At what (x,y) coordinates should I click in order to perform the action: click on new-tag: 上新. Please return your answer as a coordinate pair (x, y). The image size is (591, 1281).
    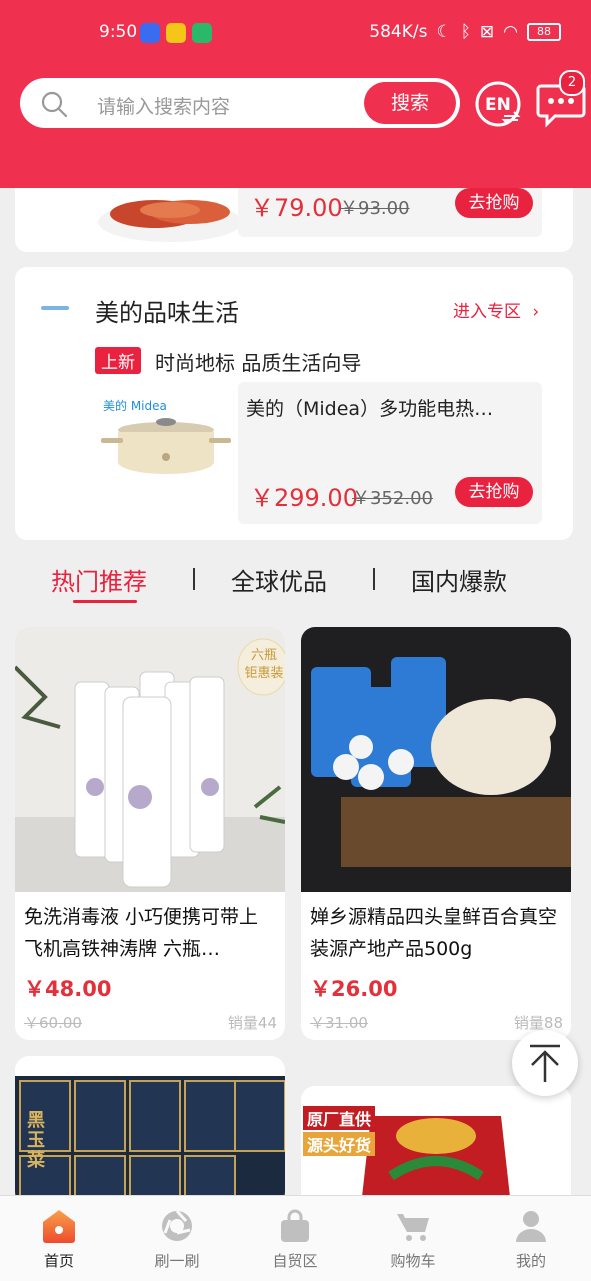
    Looking at the image, I should click on (118, 360).